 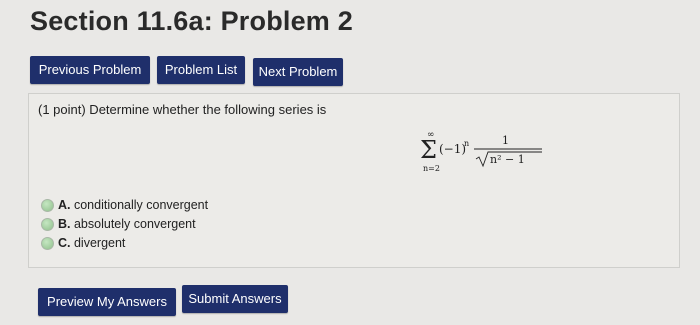 I want to click on factor-exponent: n, so click(x=466, y=143).